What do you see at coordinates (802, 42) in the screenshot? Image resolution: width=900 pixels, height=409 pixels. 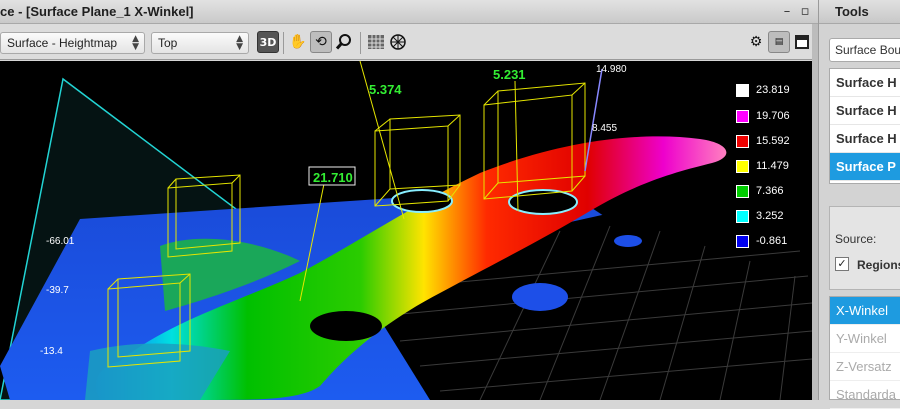 I see `window-dock-icon` at bounding box center [802, 42].